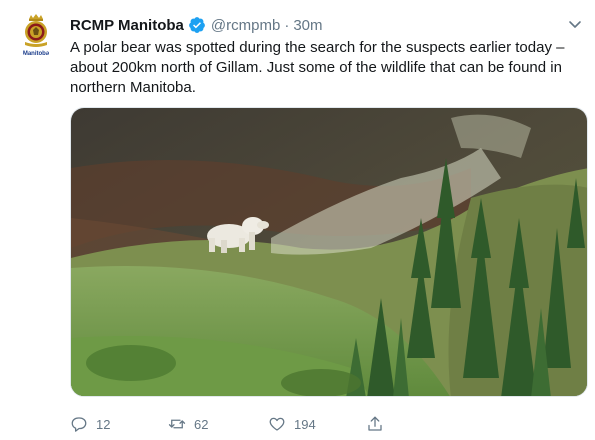  Describe the element at coordinates (79, 424) in the screenshot. I see `reply-icon` at that location.